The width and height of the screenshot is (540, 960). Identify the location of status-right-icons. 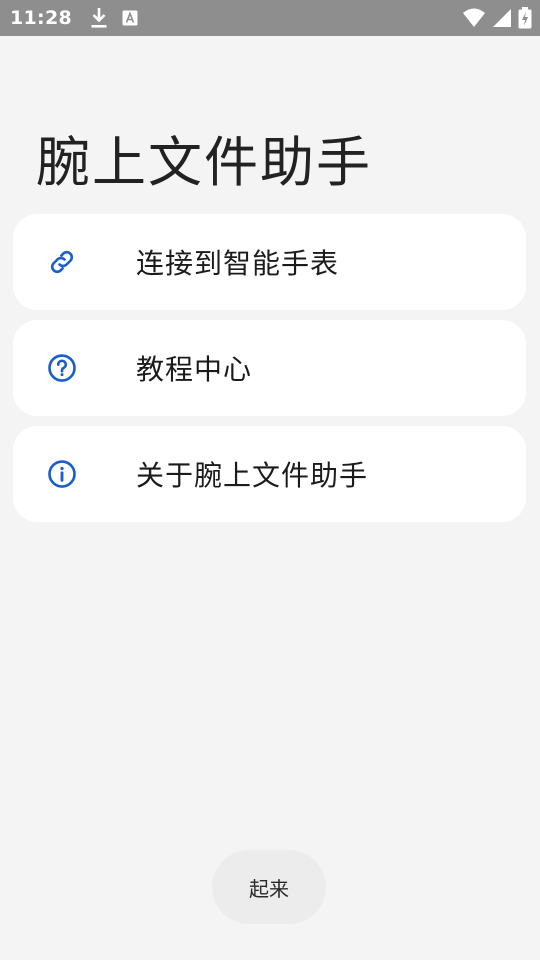
(497, 18).